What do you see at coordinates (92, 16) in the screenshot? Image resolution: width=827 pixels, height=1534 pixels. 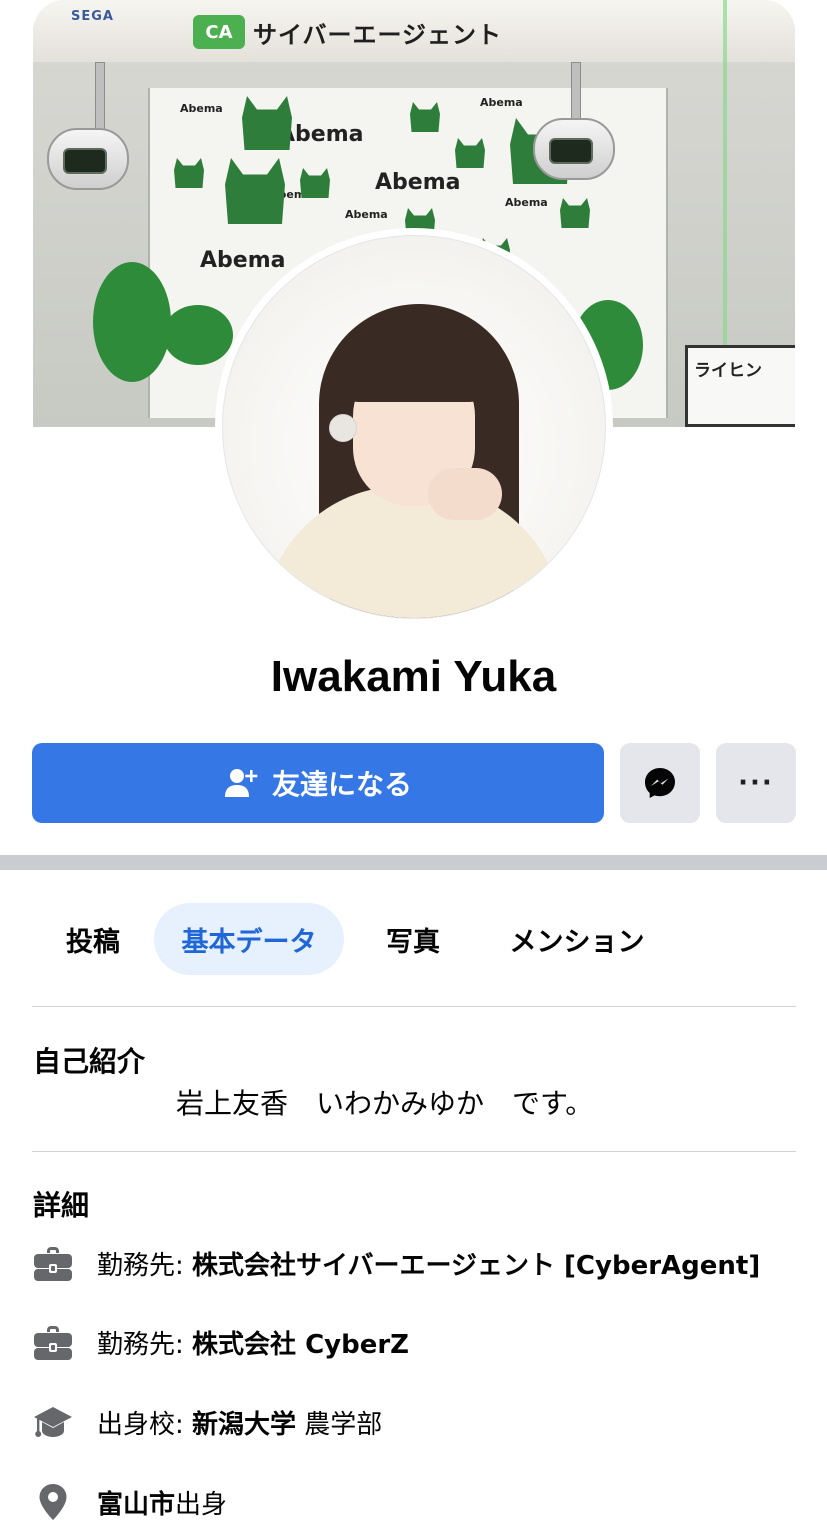 I see `sega-logo-text: SEGA` at bounding box center [92, 16].